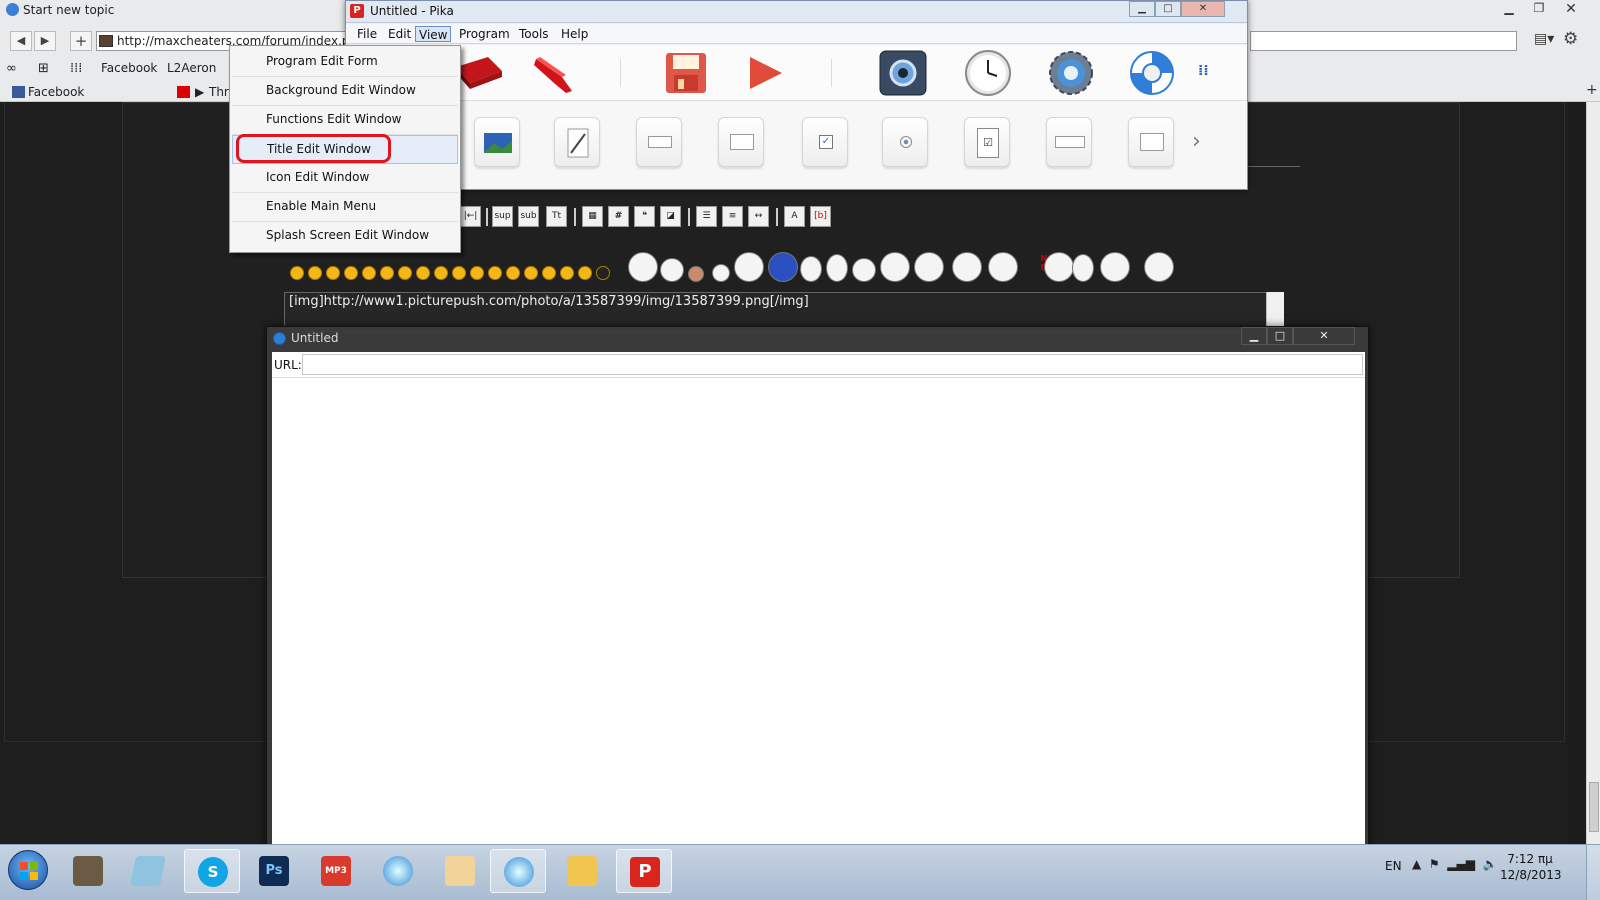 Image resolution: width=1600 pixels, height=900 pixels. I want to click on tab-youtube: ▶ Thr, so click(202, 92).